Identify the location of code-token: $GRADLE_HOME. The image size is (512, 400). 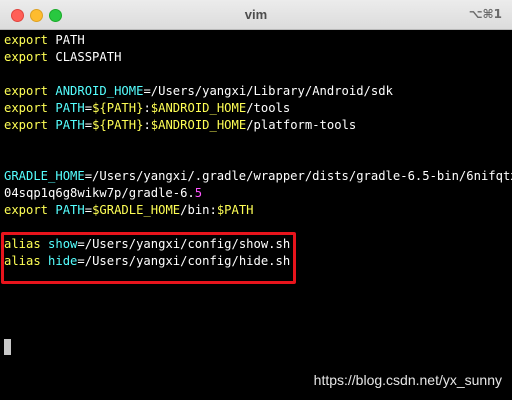
(136, 210).